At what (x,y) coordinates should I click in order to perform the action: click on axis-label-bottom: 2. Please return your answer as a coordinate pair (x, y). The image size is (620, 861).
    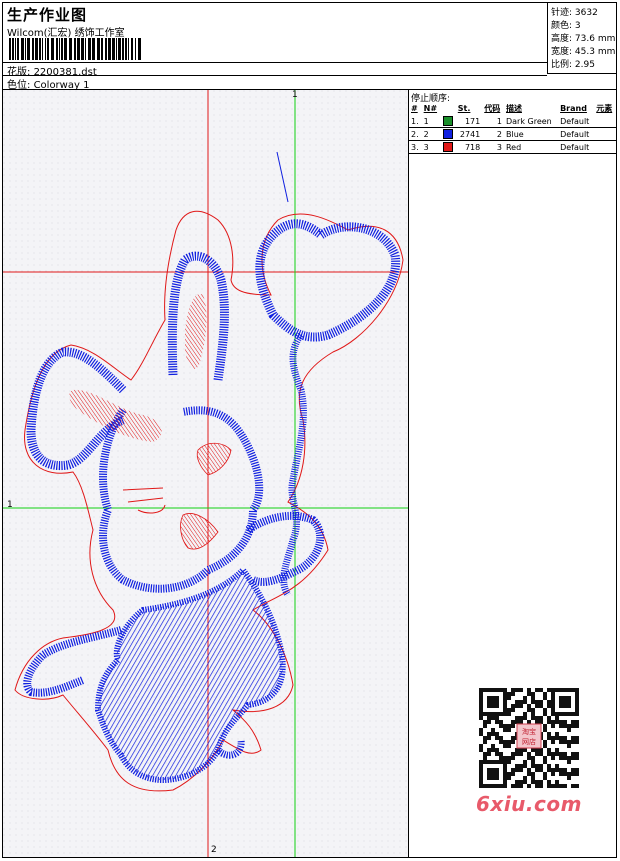
    Looking at the image, I should click on (214, 850).